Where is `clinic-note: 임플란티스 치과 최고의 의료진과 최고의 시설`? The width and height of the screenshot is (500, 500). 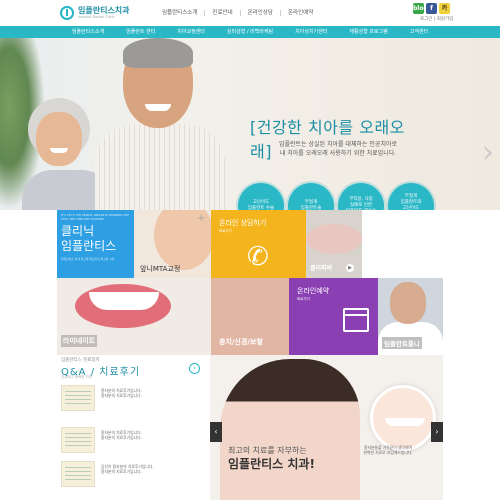 clinic-note: 임플란티스 치과 최고의 의료진과 최고의 시설 is located at coordinates (88, 259).